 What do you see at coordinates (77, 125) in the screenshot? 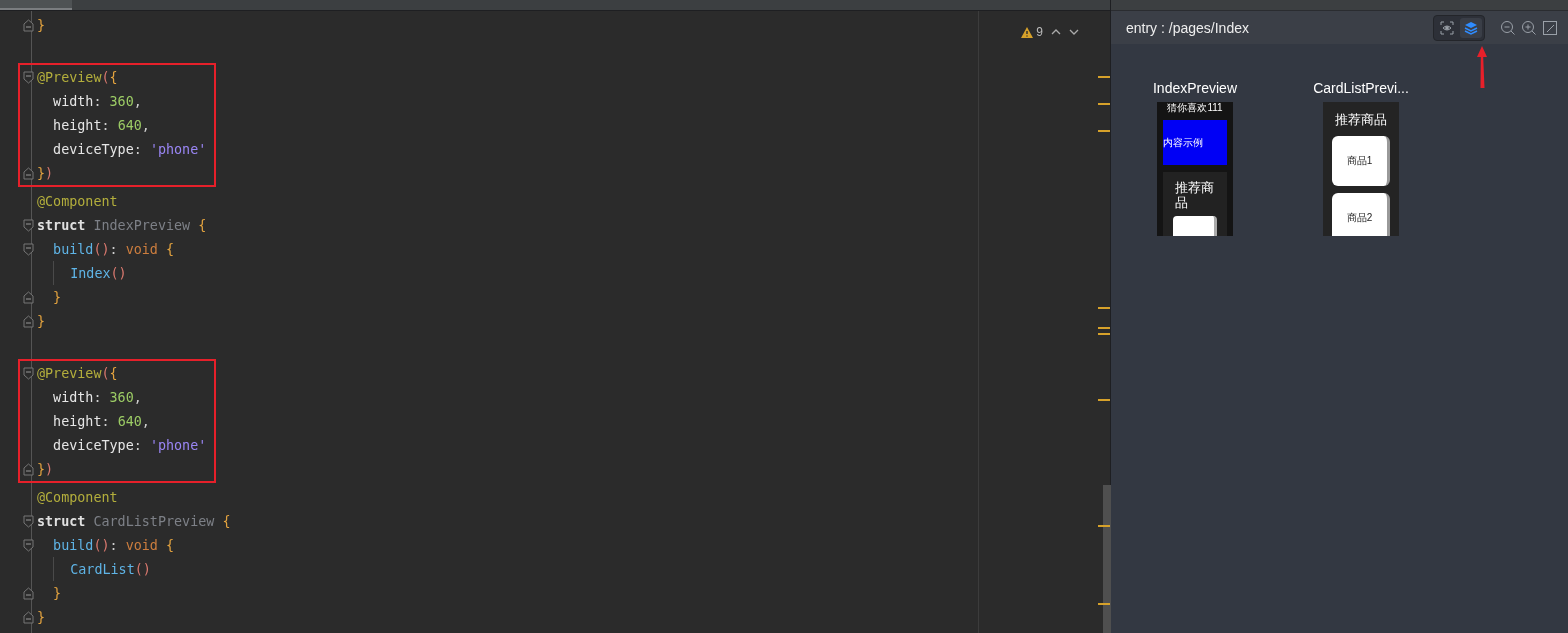
I see `property-name: height` at bounding box center [77, 125].